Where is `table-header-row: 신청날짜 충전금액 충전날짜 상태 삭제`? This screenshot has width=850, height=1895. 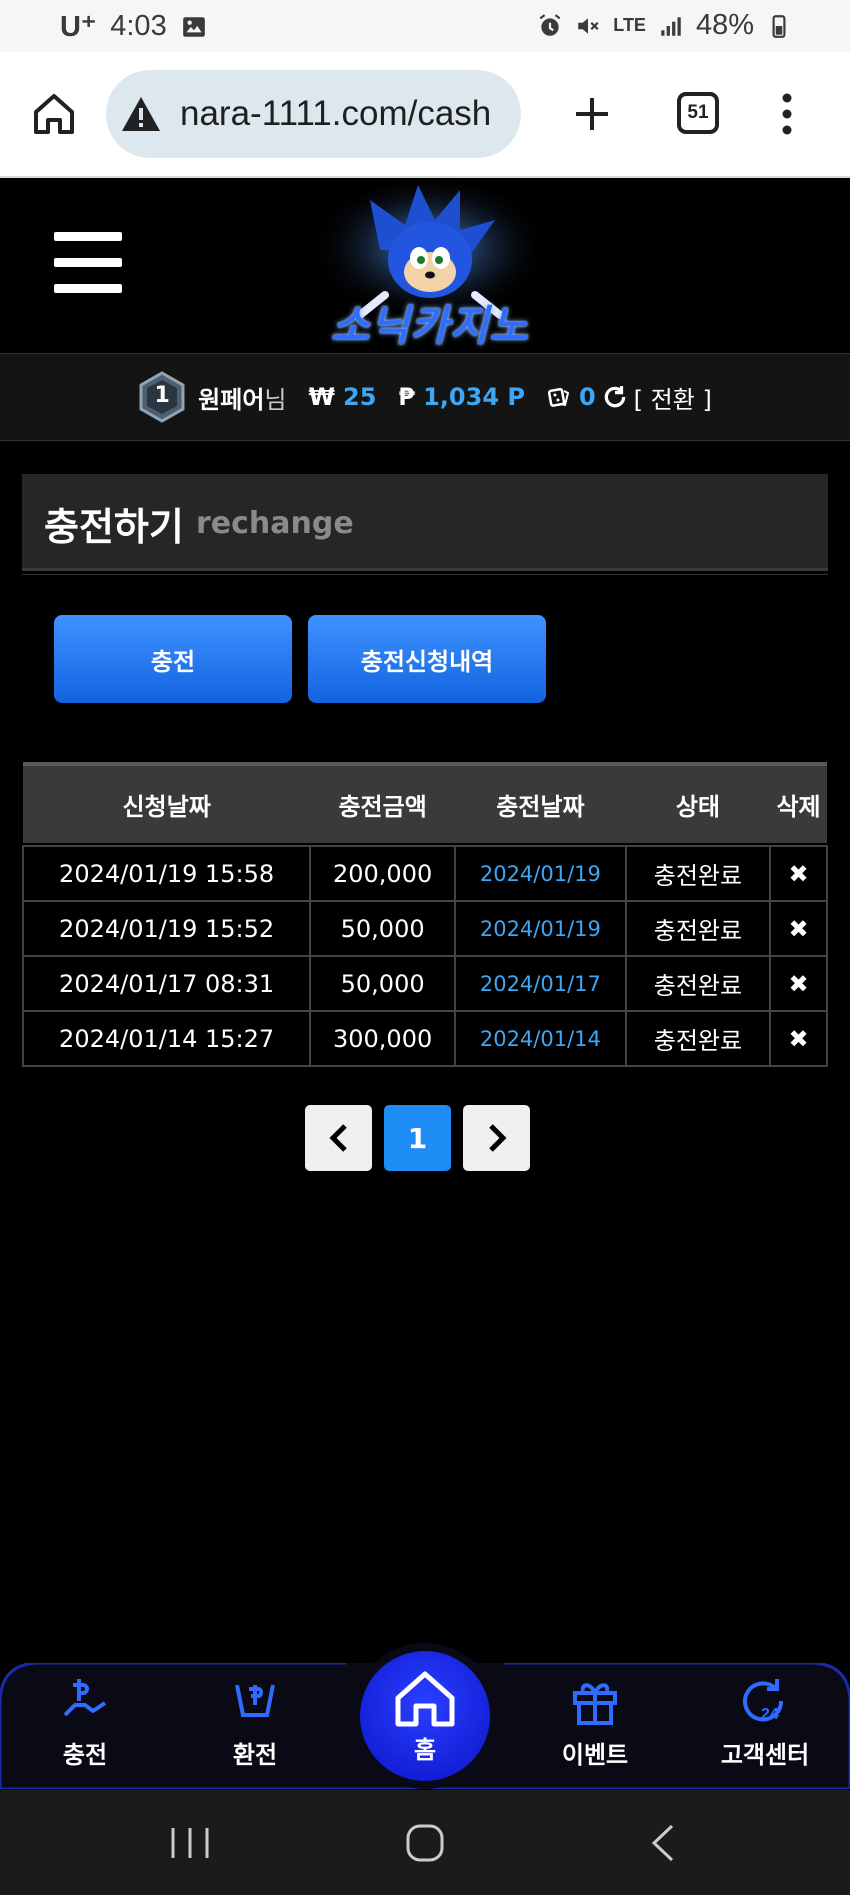
table-header-row: 신청날짜 충전금액 충전날짜 상태 삭제 is located at coordinates (425, 802).